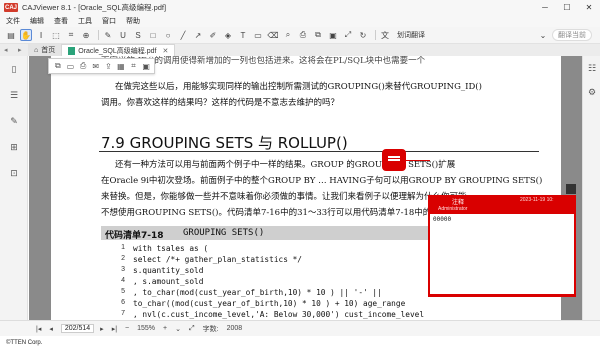  I want to click on more-icon: ⌄, so click(543, 35).